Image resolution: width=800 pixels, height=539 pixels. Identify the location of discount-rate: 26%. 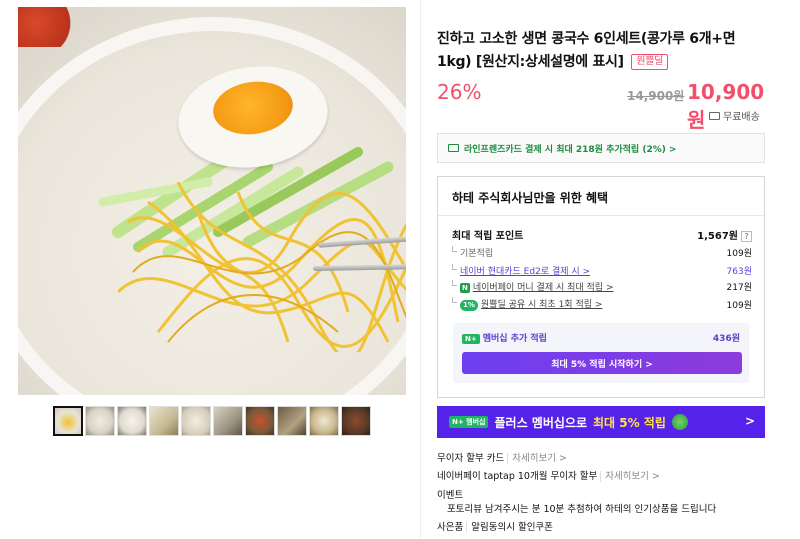
(459, 92).